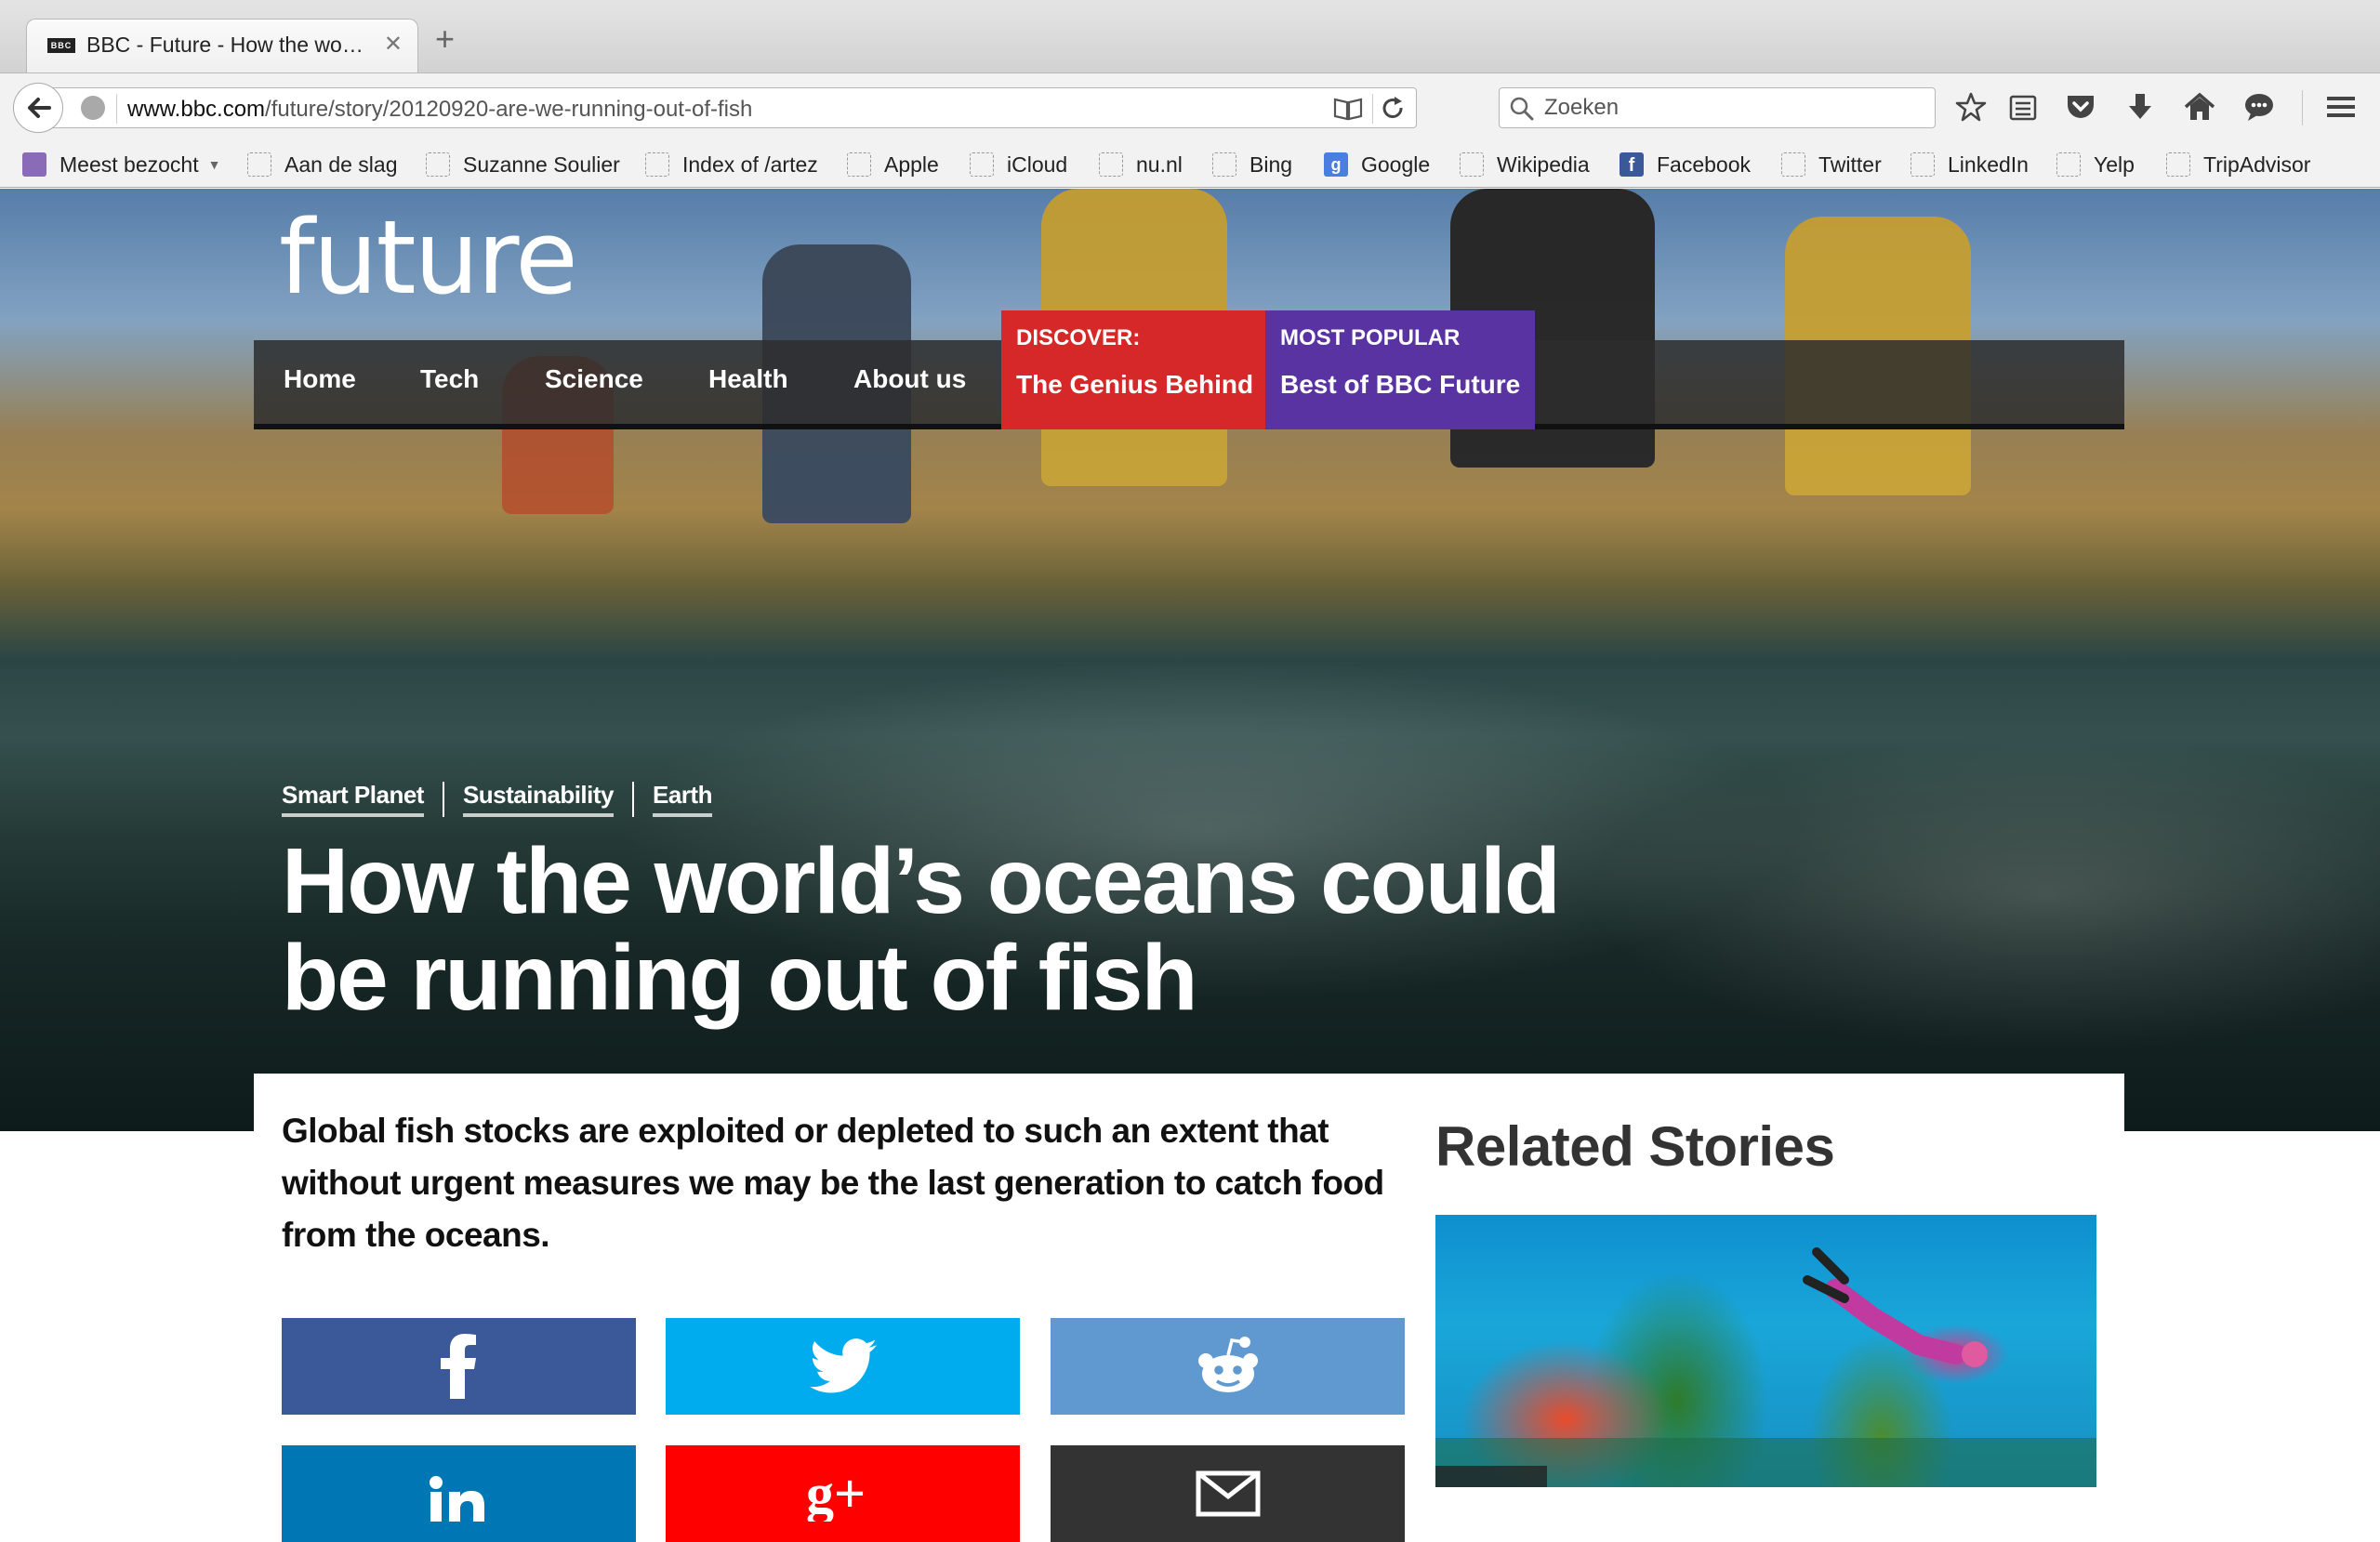 The width and height of the screenshot is (2380, 1542). Describe the element at coordinates (456, 1499) in the screenshot. I see `linkedin-icon` at that location.